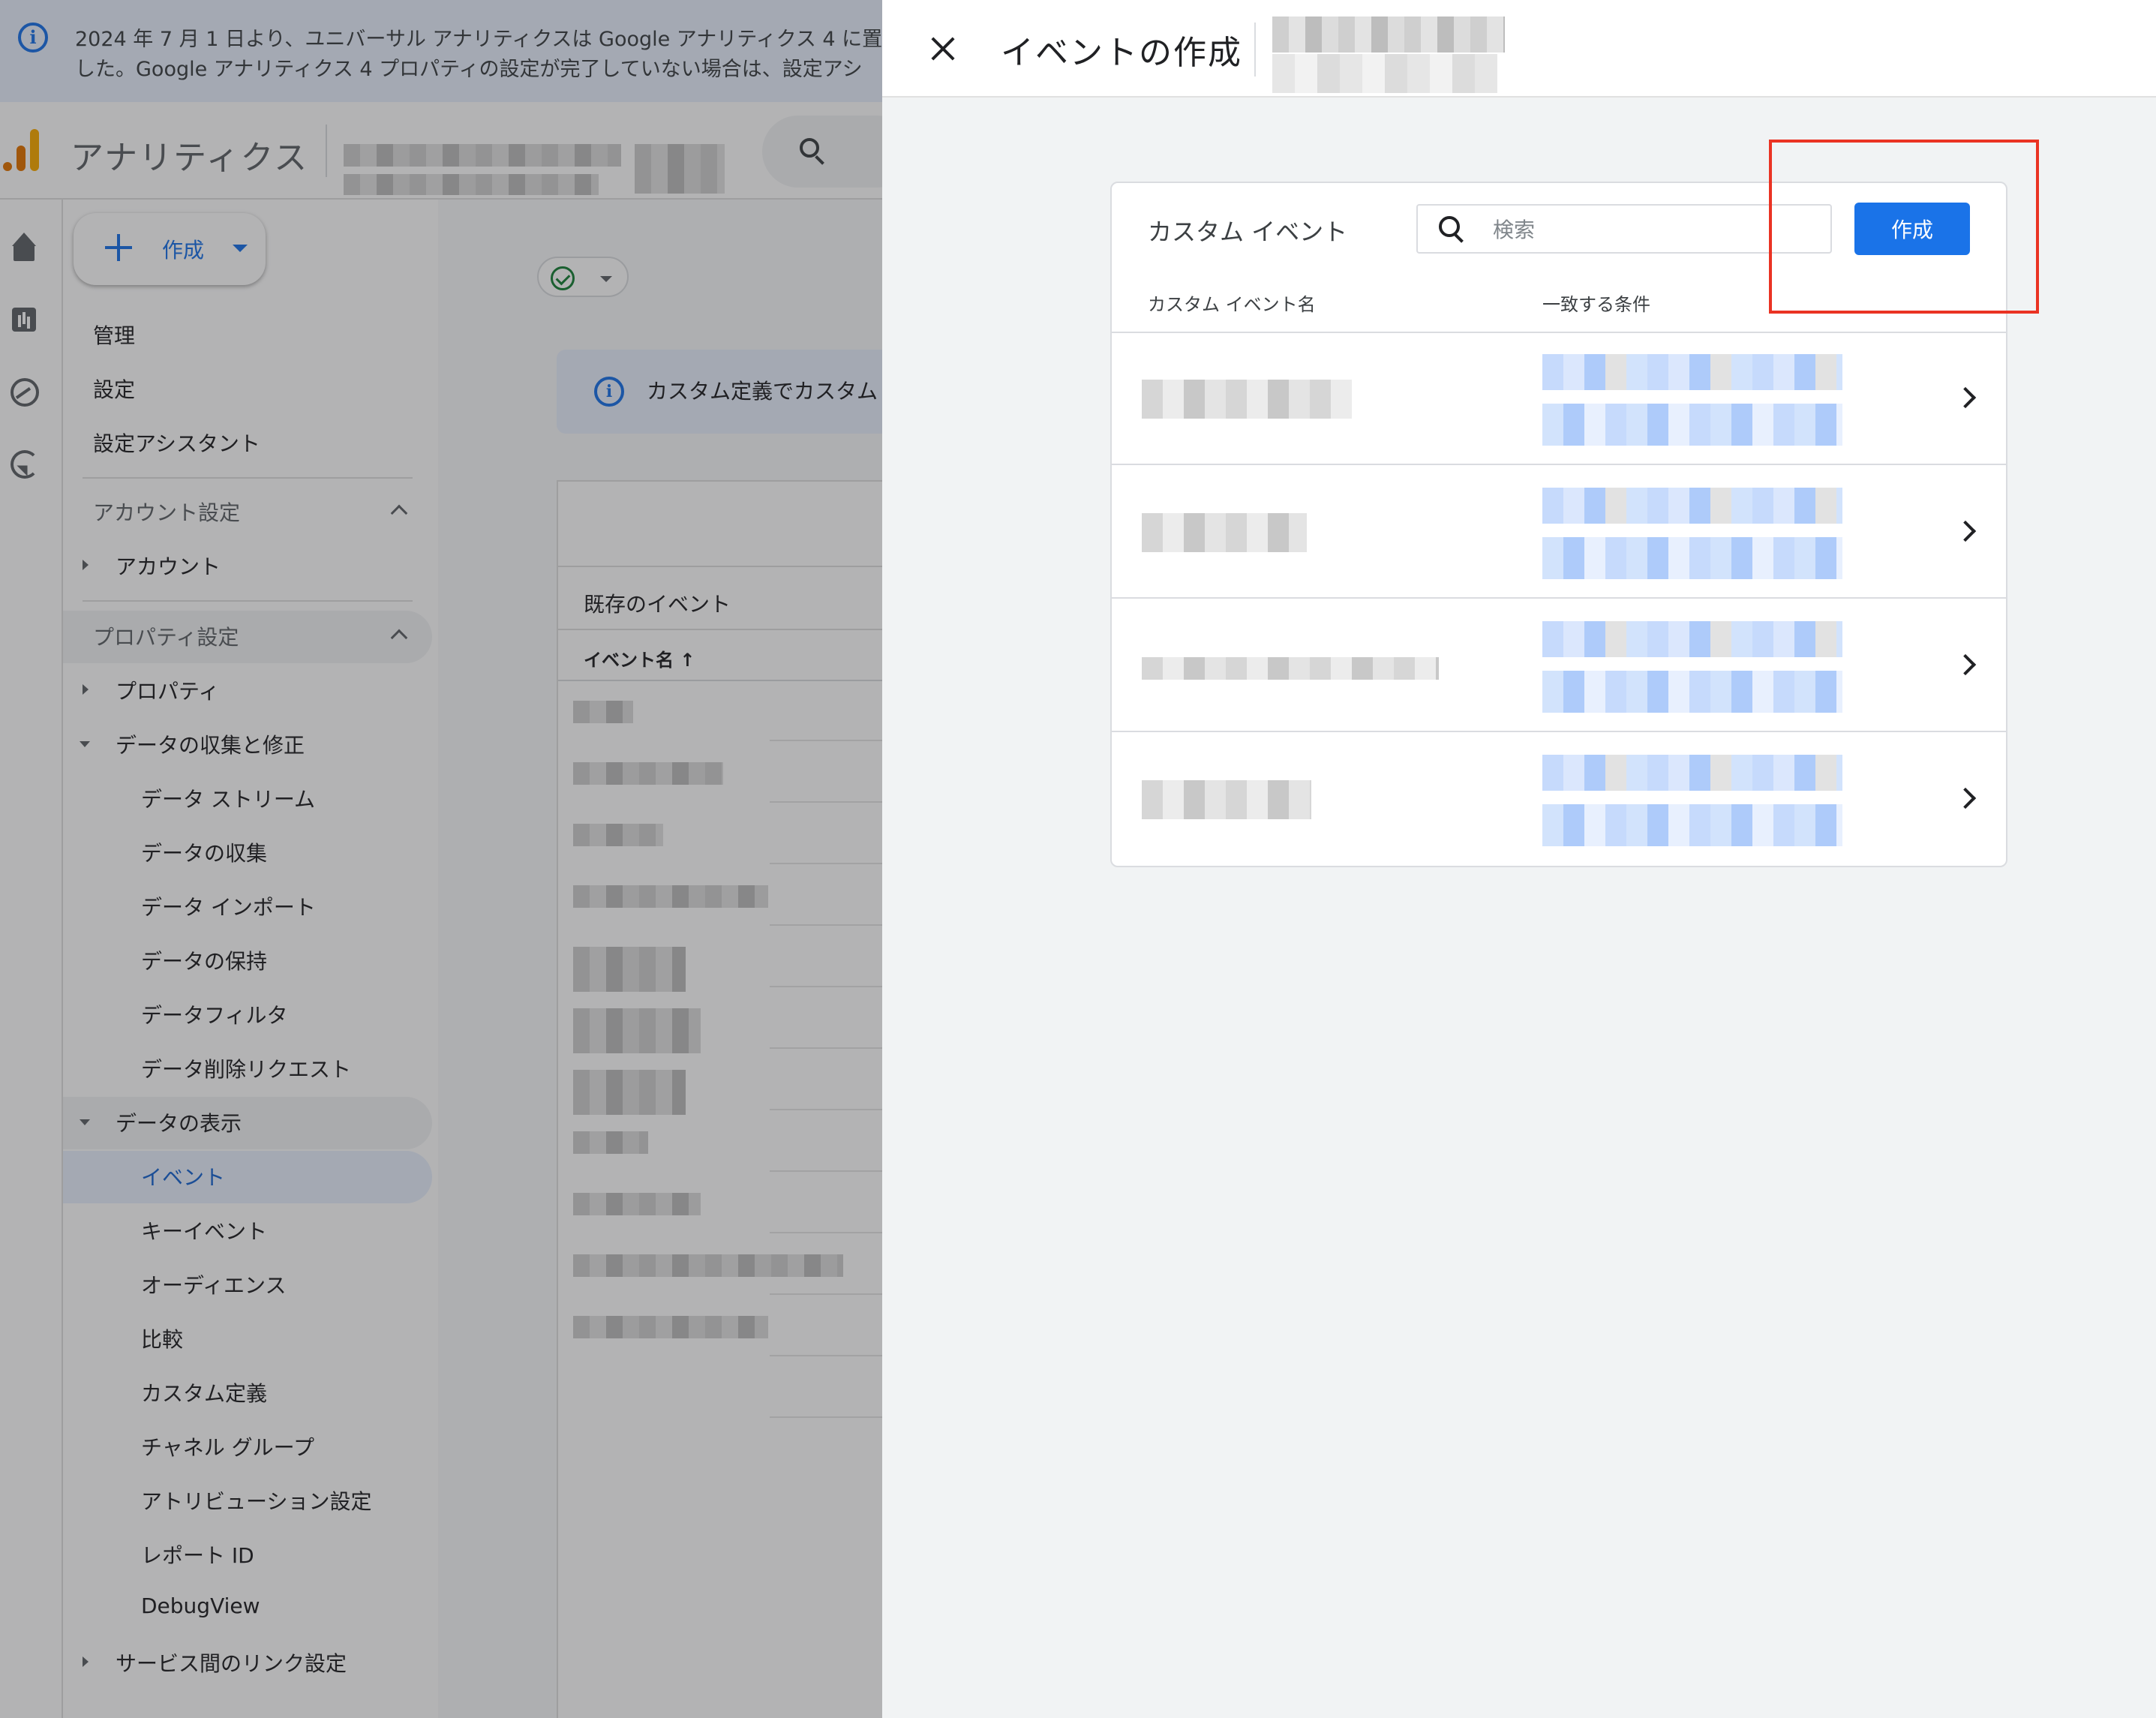 Image resolution: width=2156 pixels, height=1718 pixels. What do you see at coordinates (1232, 304) in the screenshot?
I see `column-header-custom-event-name: カスタム イベント名` at bounding box center [1232, 304].